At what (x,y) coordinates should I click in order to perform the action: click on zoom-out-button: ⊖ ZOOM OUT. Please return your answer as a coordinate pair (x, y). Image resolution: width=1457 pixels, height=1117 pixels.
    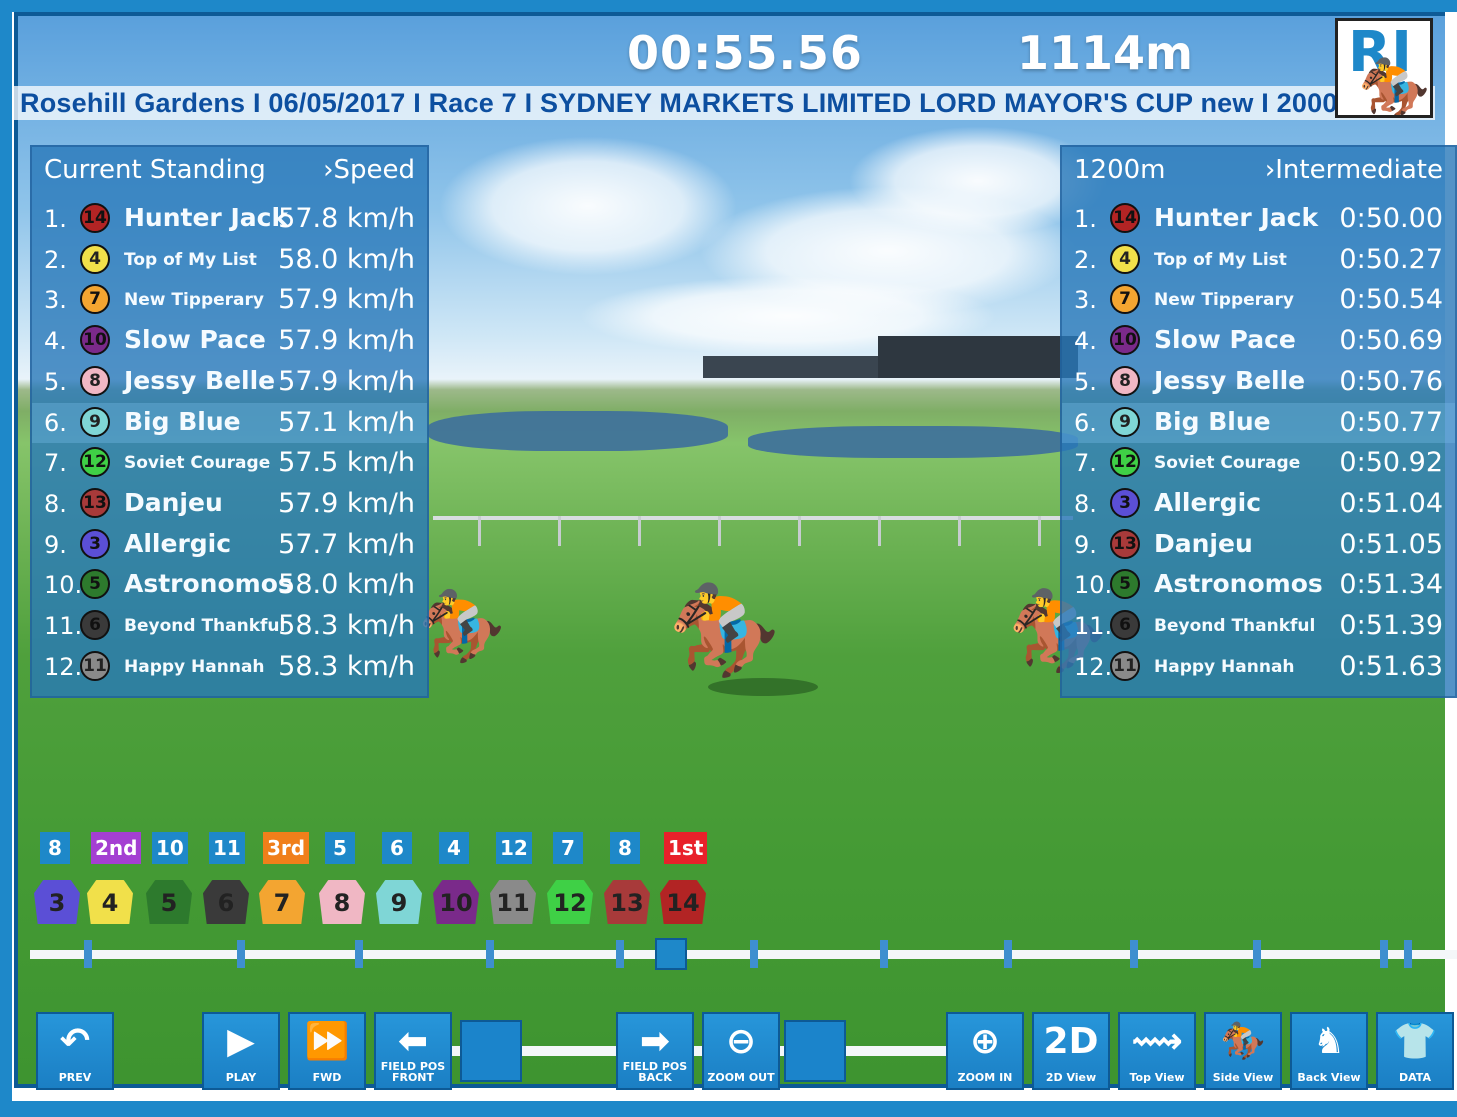
    Looking at the image, I should click on (741, 1051).